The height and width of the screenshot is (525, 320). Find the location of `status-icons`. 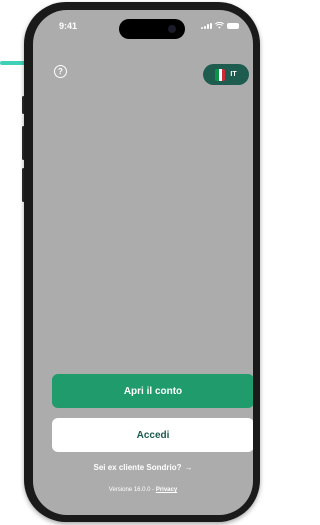

status-icons is located at coordinates (220, 25).